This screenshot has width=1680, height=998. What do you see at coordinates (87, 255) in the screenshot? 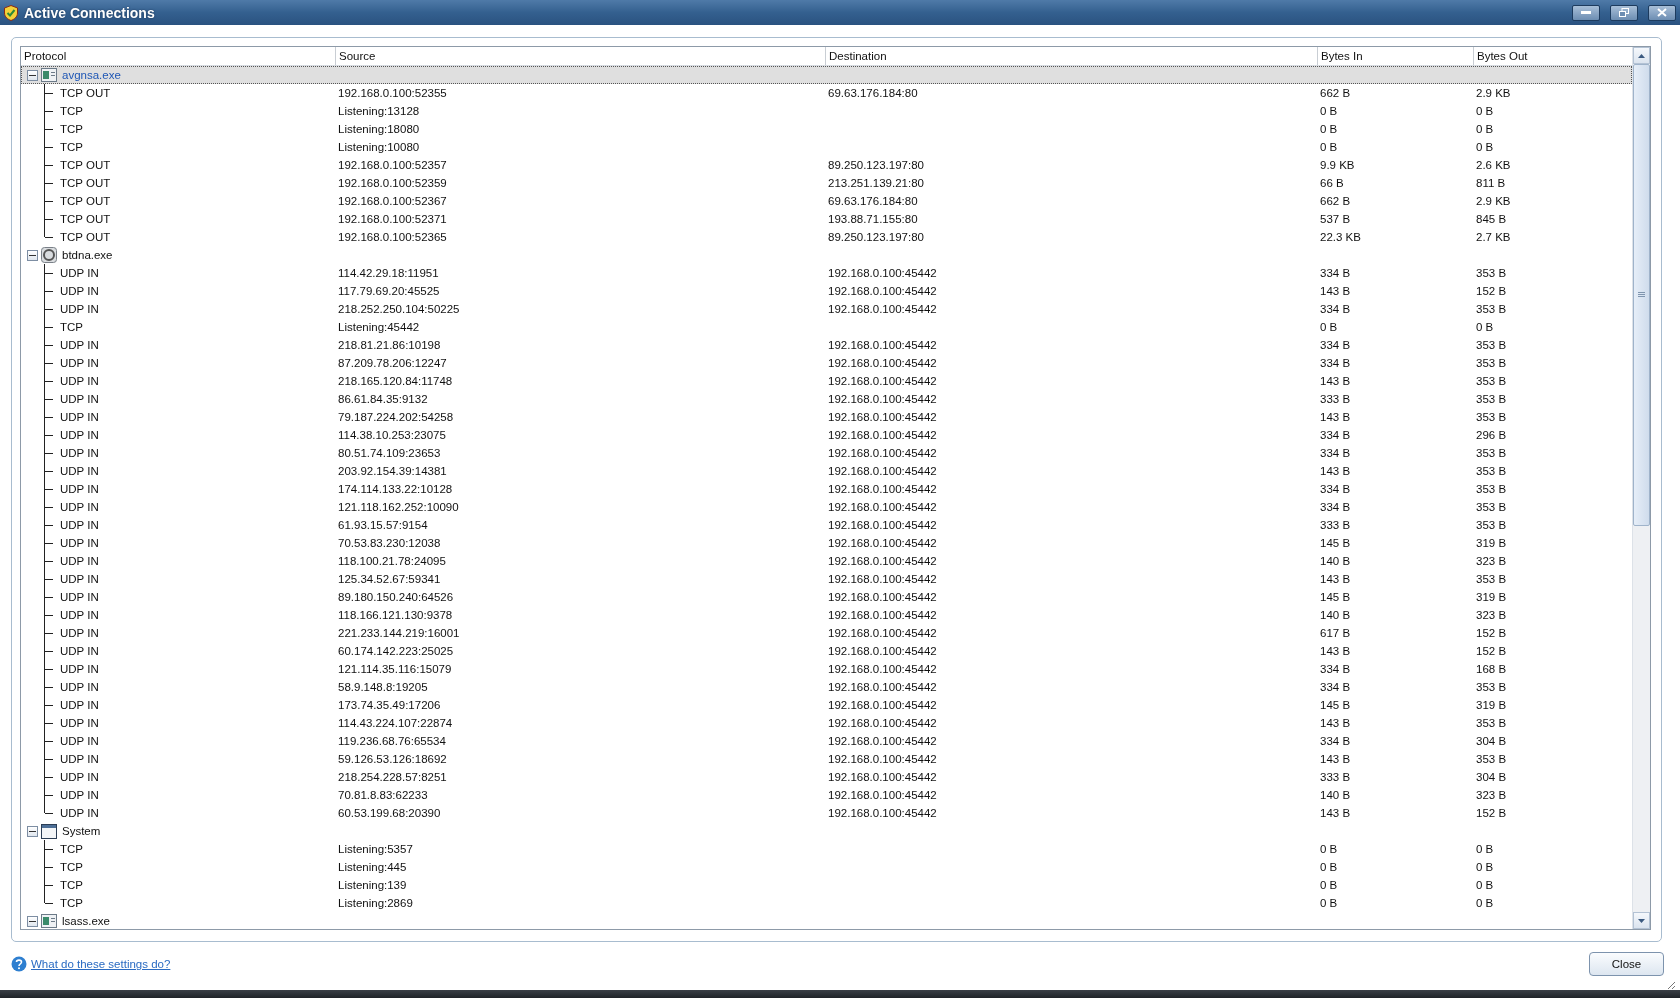
I see `process-name: btdna.exe` at bounding box center [87, 255].